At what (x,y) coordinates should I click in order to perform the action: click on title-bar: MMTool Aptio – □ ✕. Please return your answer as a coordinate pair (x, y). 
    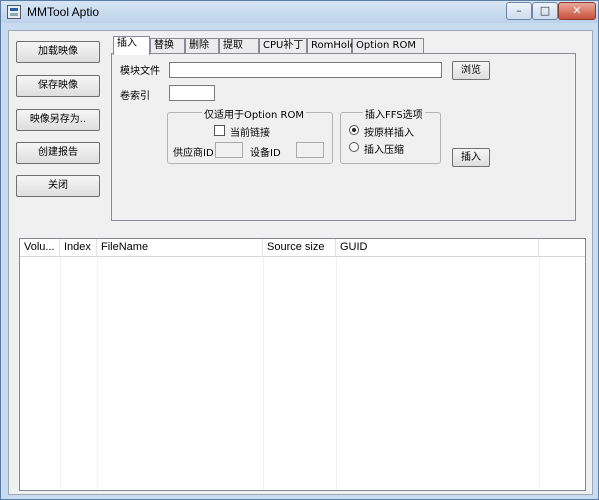
    Looking at the image, I should click on (299, 12).